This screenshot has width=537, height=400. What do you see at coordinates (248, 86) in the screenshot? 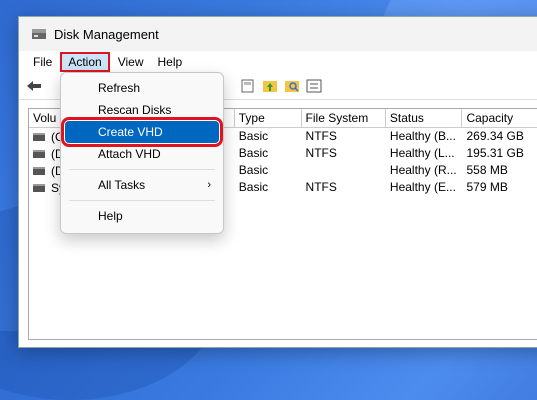
I see `disk-icon` at bounding box center [248, 86].